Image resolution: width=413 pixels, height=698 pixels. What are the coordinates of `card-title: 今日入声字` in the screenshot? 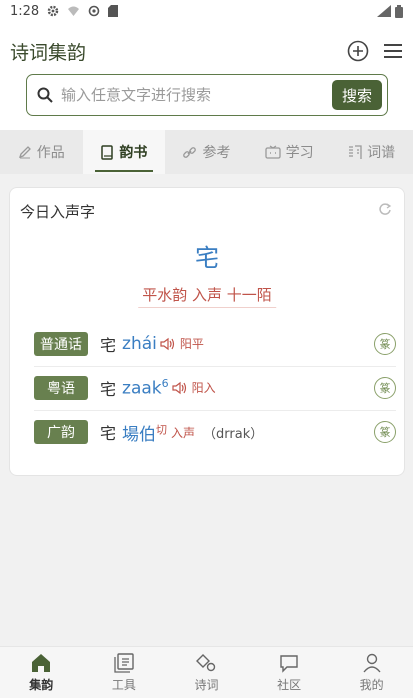 It's located at (58, 212).